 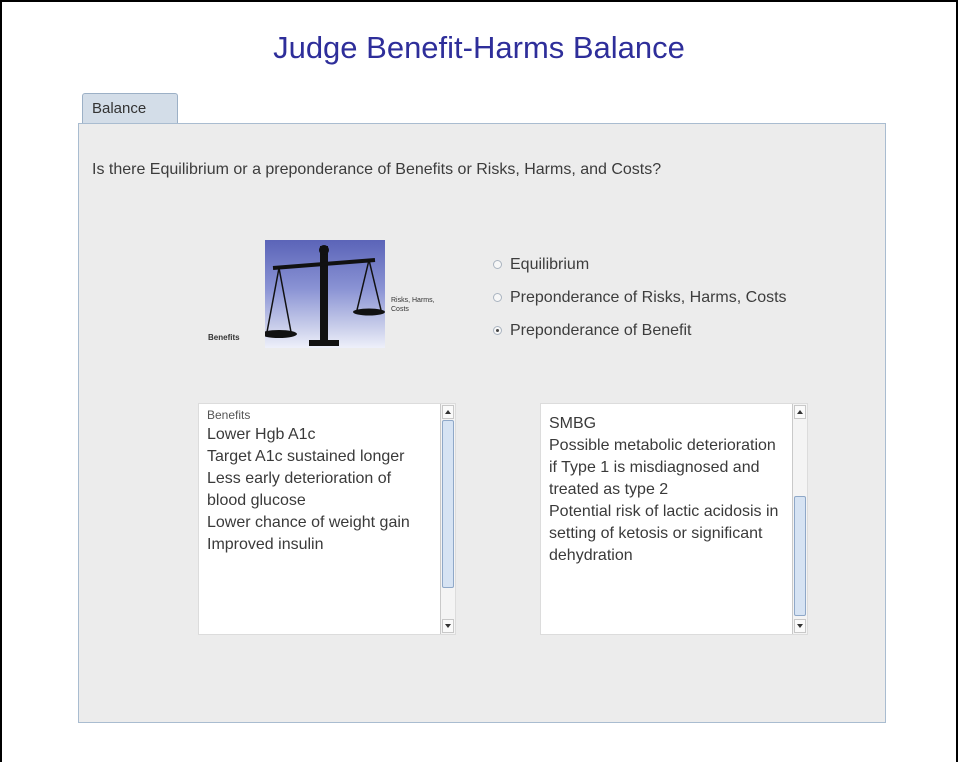 What do you see at coordinates (497, 330) in the screenshot?
I see `radio-benefit` at bounding box center [497, 330].